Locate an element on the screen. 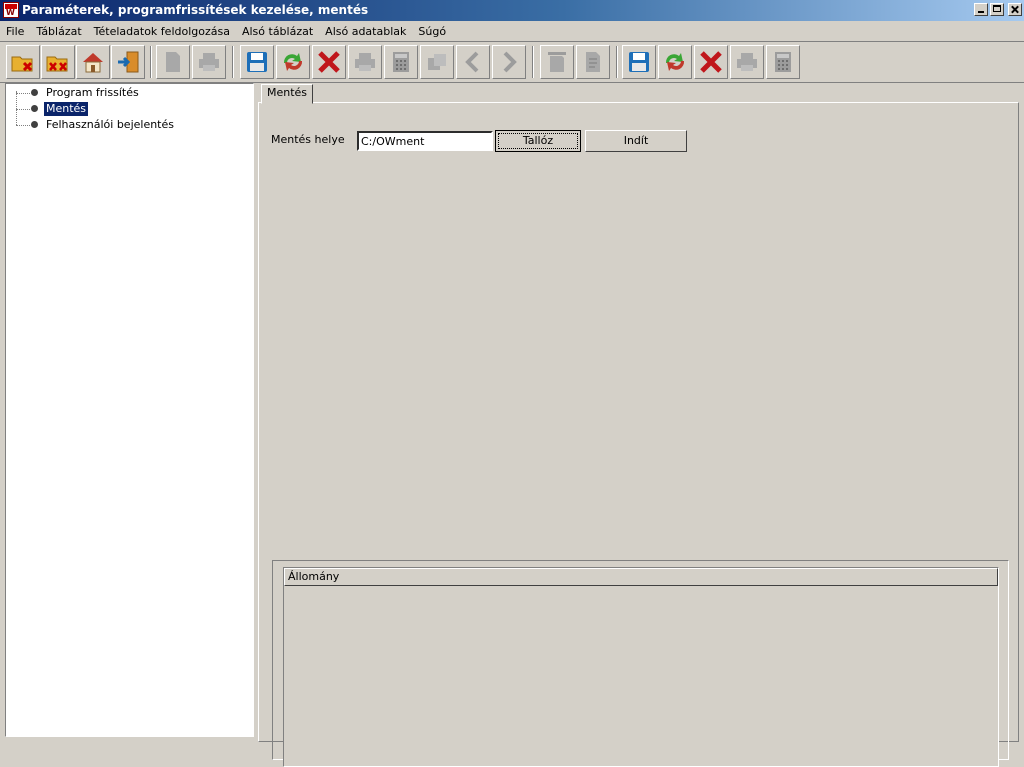 The height and width of the screenshot is (767, 1024). print-button-disabled is located at coordinates (209, 62).